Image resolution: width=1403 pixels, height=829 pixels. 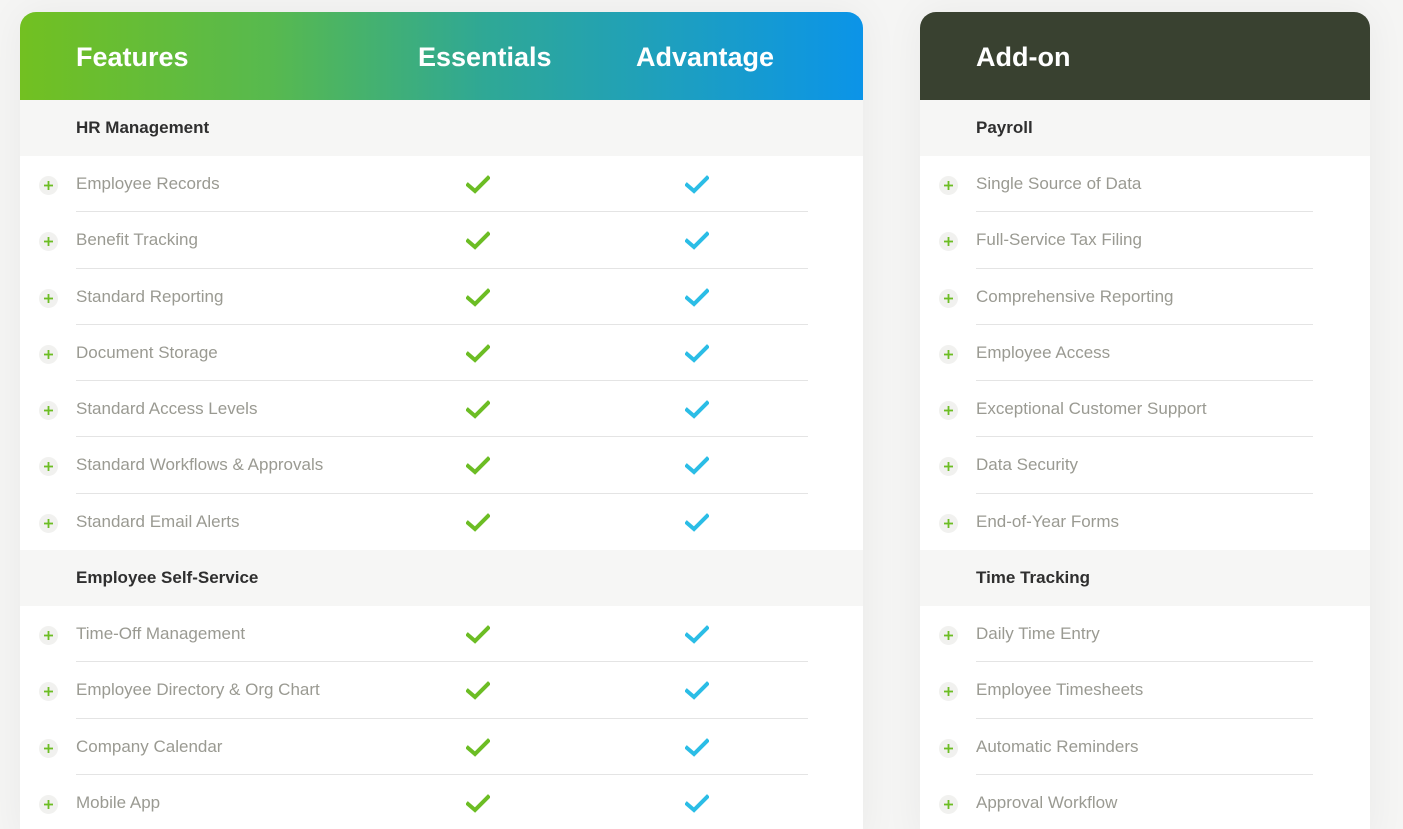 What do you see at coordinates (1145, 802) in the screenshot?
I see `feature-row: Approval Workflow` at bounding box center [1145, 802].